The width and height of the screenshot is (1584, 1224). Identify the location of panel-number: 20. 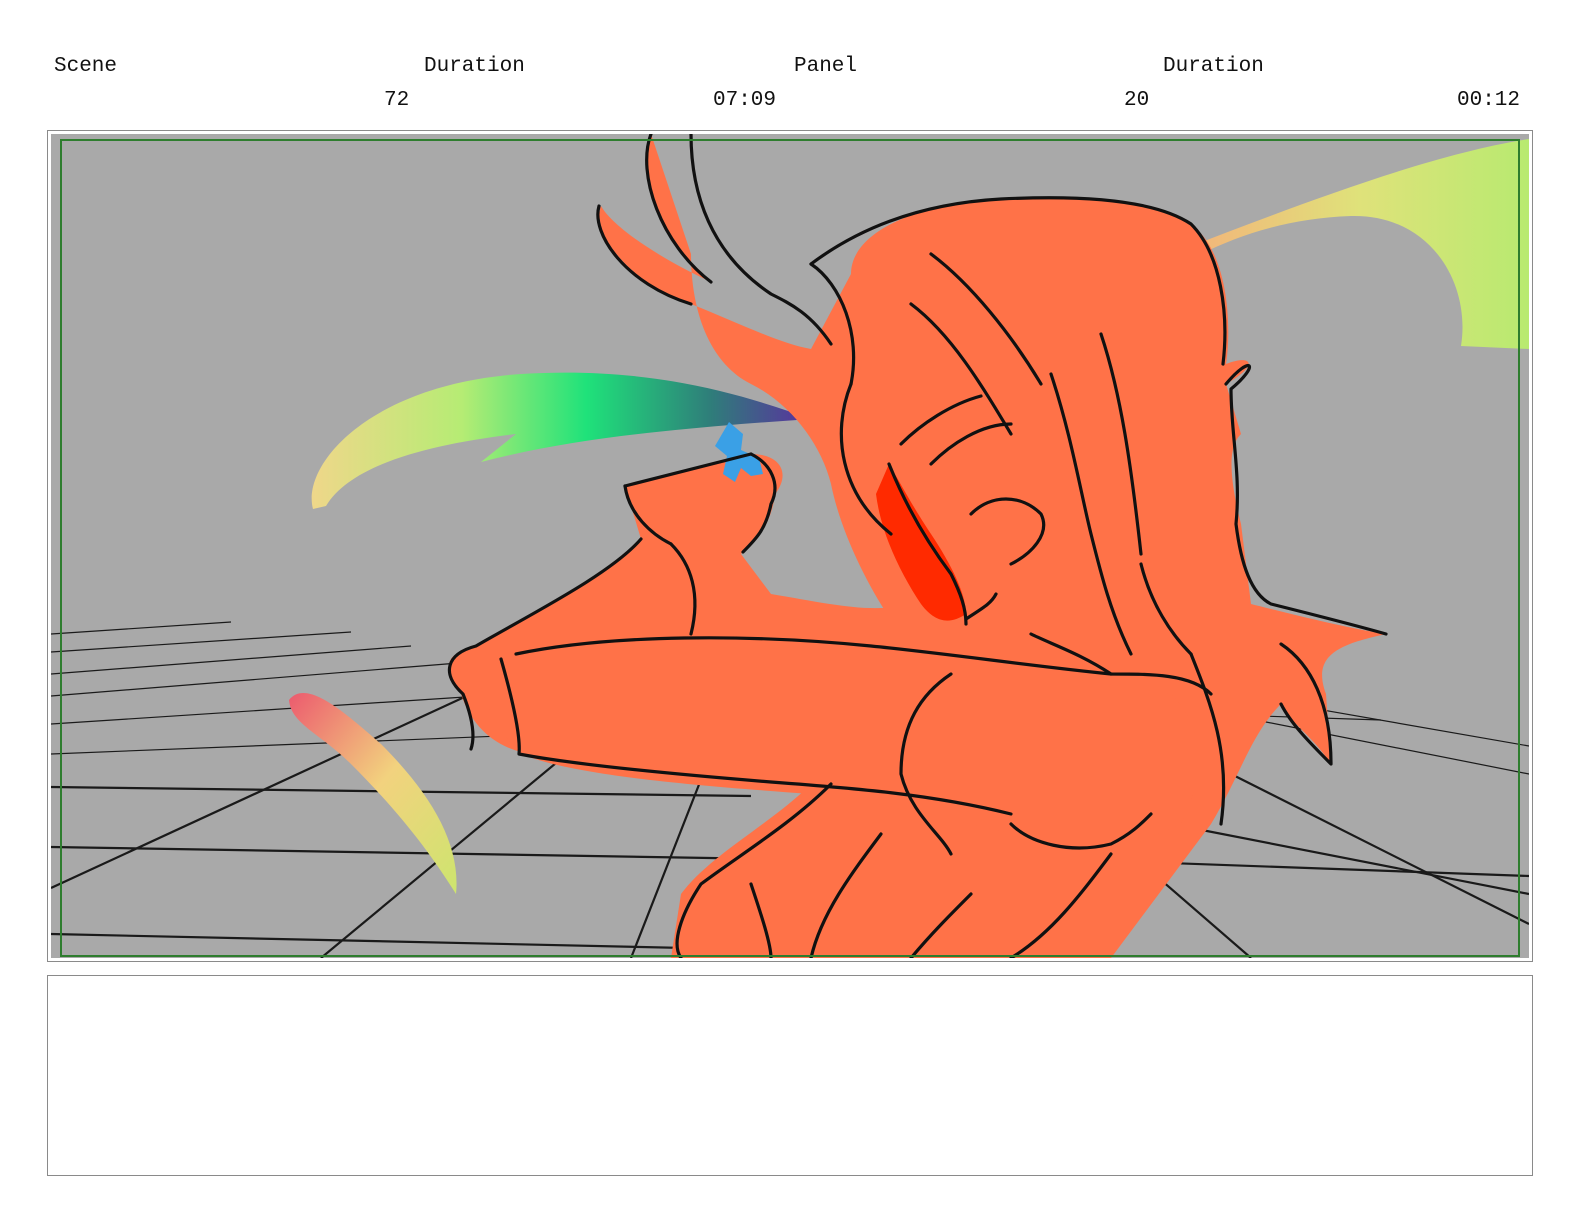
(1137, 100).